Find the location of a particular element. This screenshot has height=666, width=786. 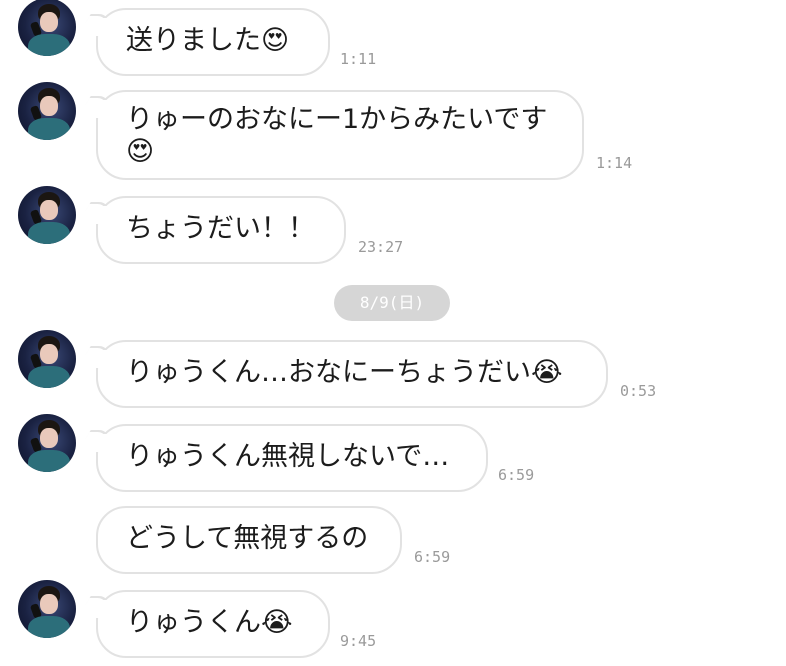

message-text: どうして無視するの is located at coordinates (247, 538).